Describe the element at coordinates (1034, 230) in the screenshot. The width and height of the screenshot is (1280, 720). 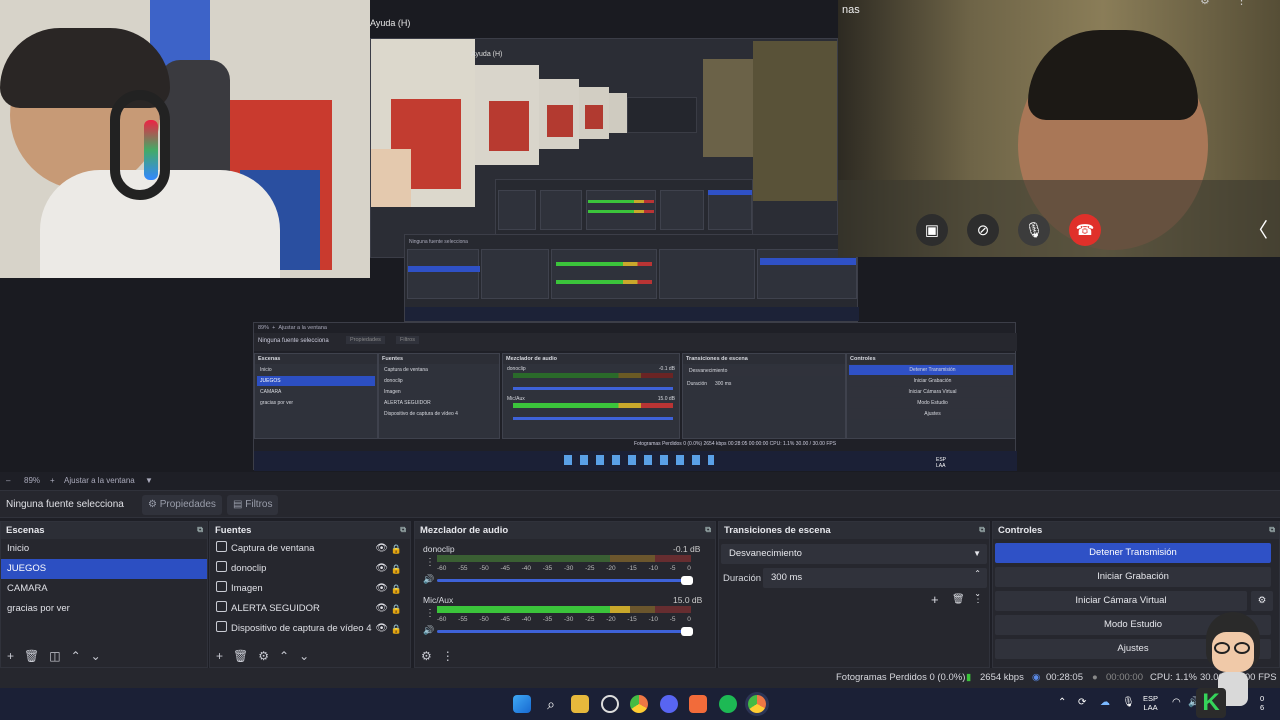
I see `microphone-icon: 🎙` at that location.